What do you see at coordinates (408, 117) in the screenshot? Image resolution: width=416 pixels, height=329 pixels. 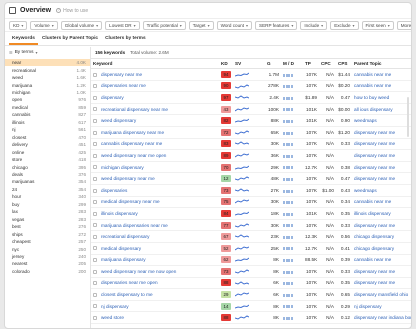 I see `scrollbar` at bounding box center [408, 117].